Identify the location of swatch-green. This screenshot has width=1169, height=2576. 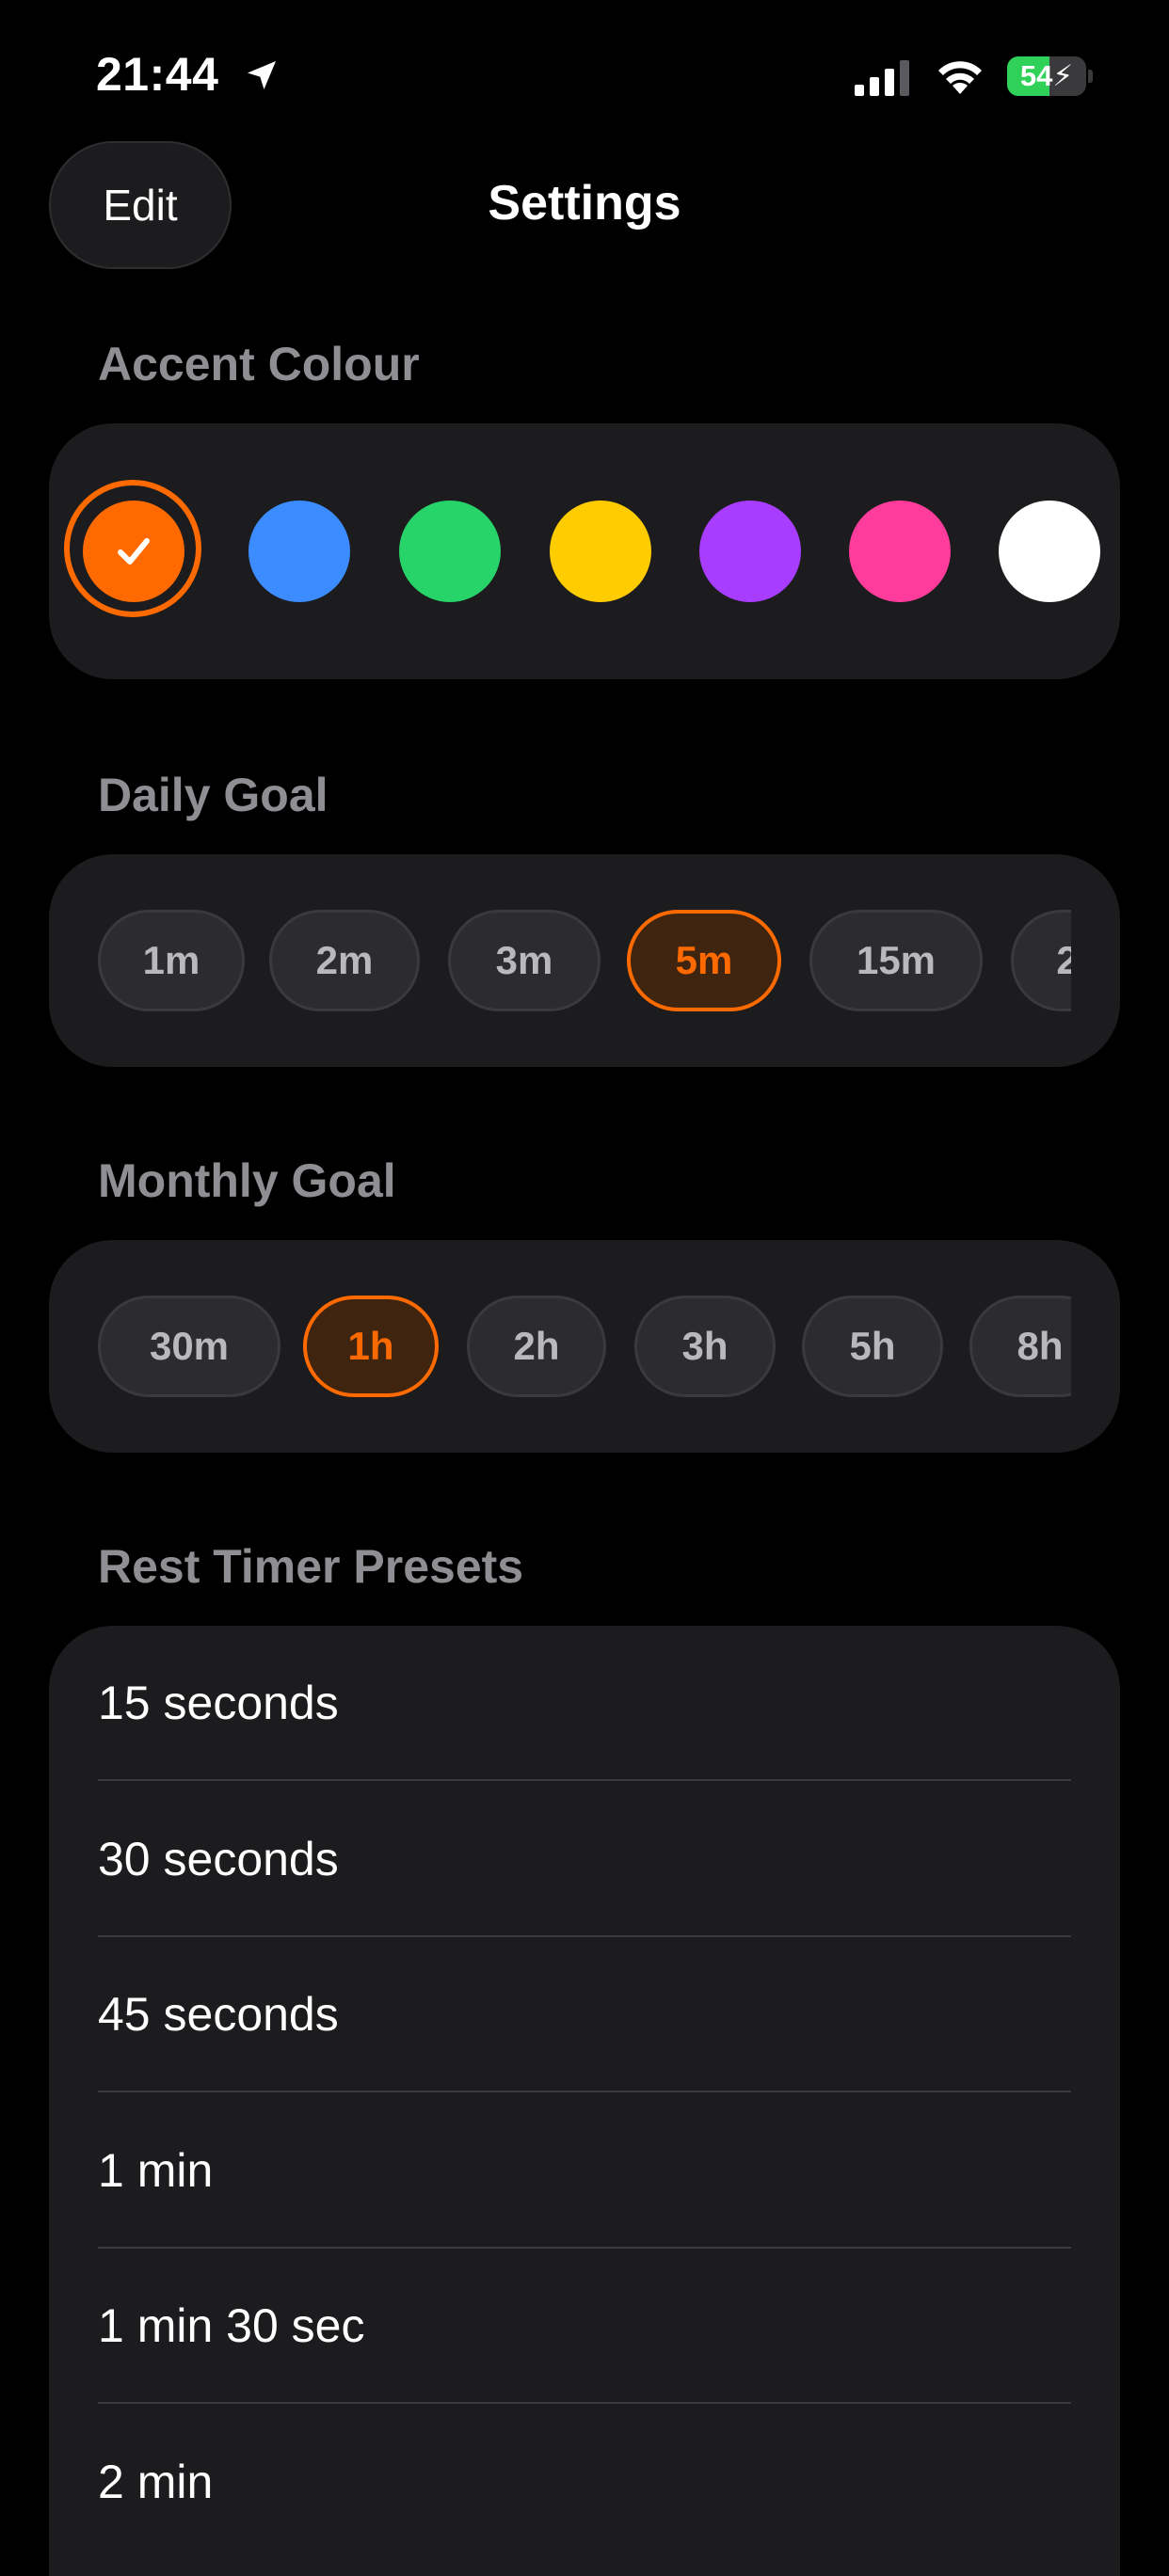
(450, 551).